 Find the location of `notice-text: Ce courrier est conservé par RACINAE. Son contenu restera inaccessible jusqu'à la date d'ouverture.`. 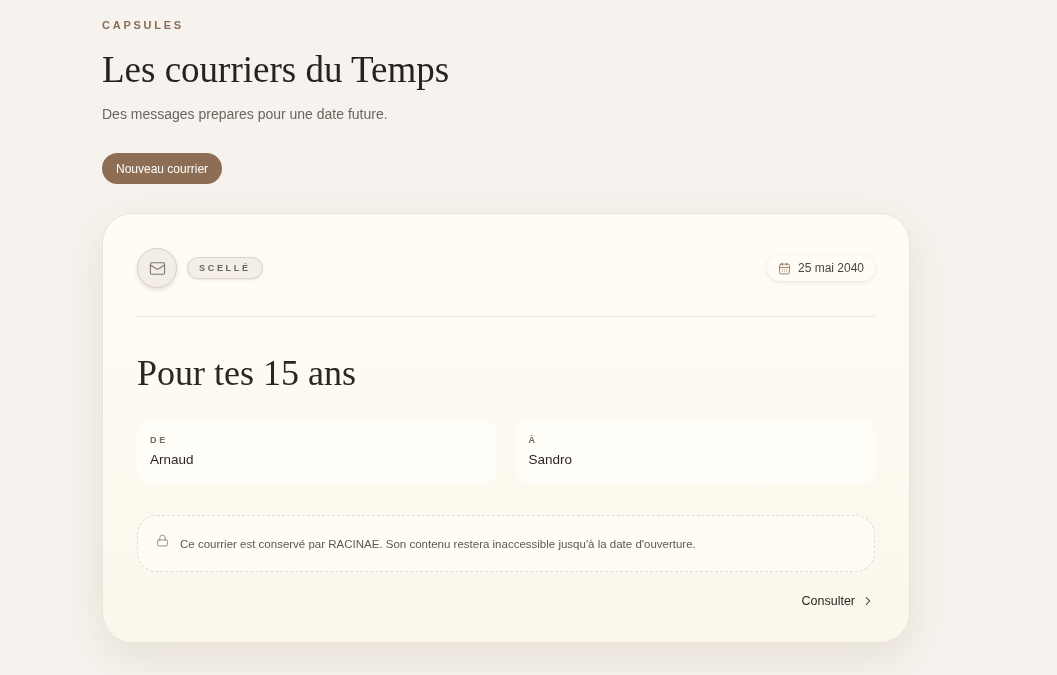

notice-text: Ce courrier est conservé par RACINAE. Son contenu restera inaccessible jusqu'à la date d'ouverture. is located at coordinates (438, 544).